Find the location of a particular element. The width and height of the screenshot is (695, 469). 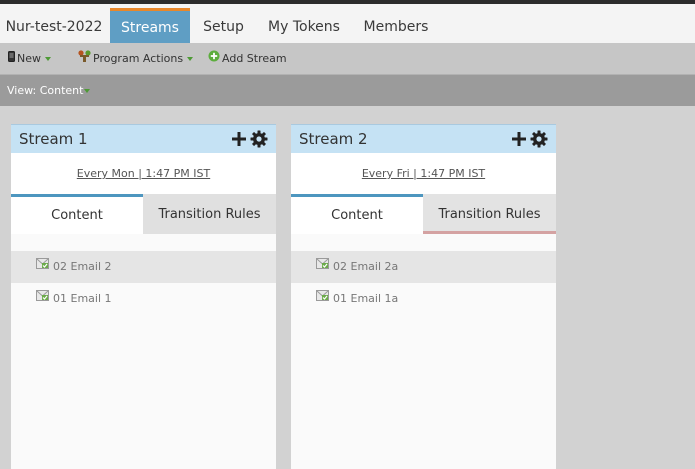

program-actions-label: Program Actions is located at coordinates (138, 58).